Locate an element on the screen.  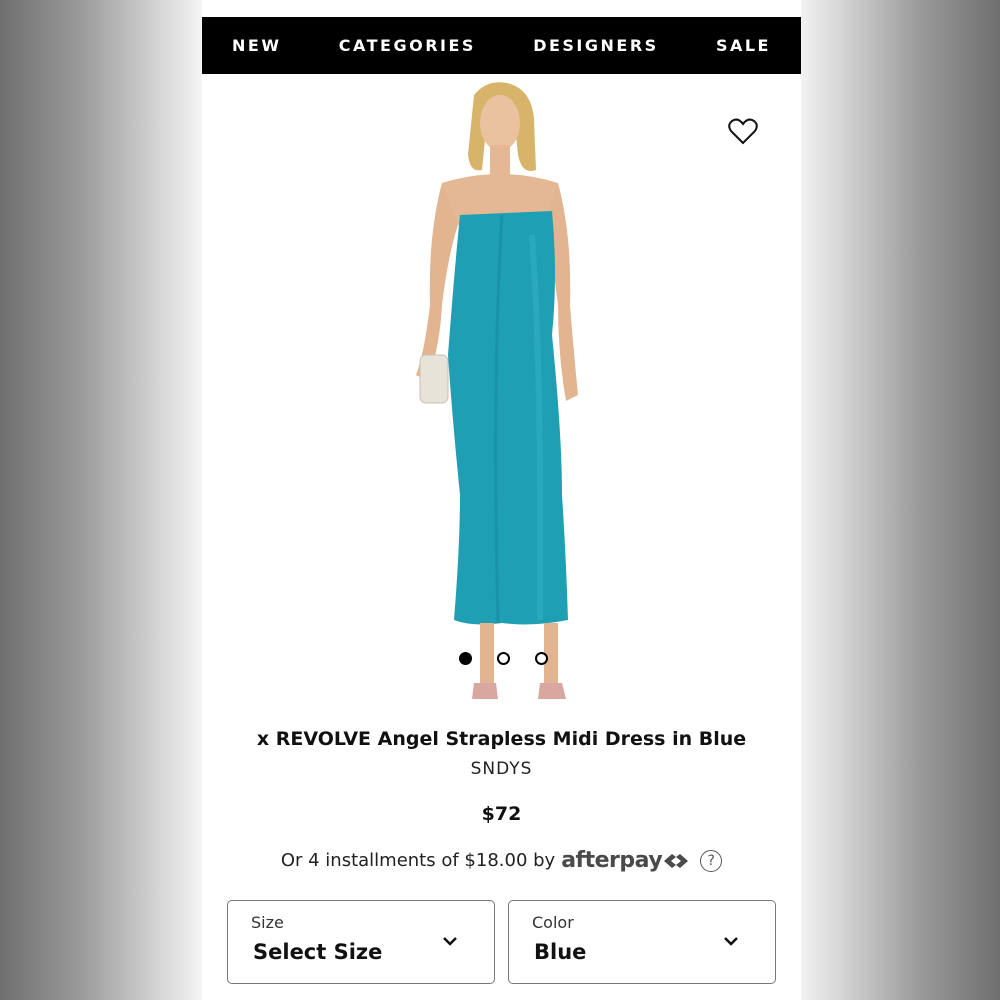
size-label: Size is located at coordinates (267, 922).